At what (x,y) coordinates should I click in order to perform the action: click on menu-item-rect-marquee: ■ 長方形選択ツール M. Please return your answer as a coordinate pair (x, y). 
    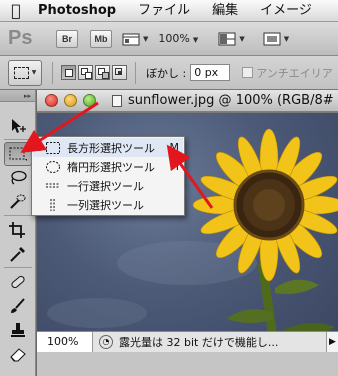
    Looking at the image, I should click on (108, 147).